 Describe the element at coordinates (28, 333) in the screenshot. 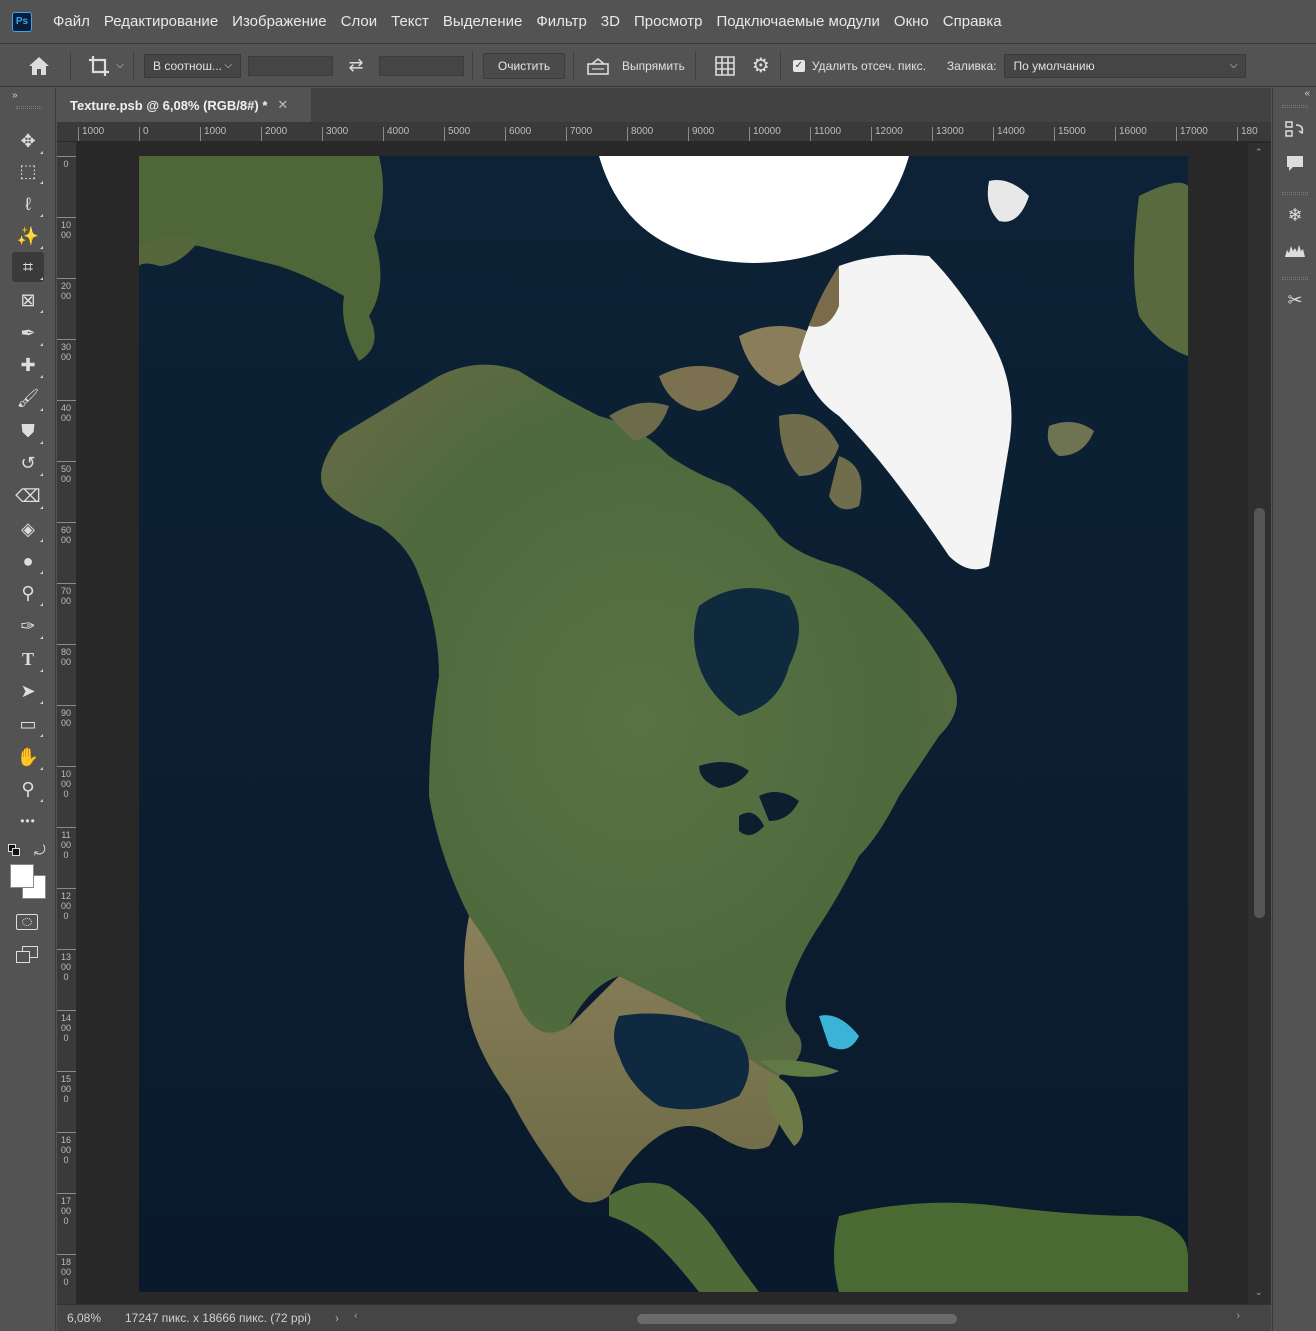

I see `eyedropper-tool: ✒` at that location.